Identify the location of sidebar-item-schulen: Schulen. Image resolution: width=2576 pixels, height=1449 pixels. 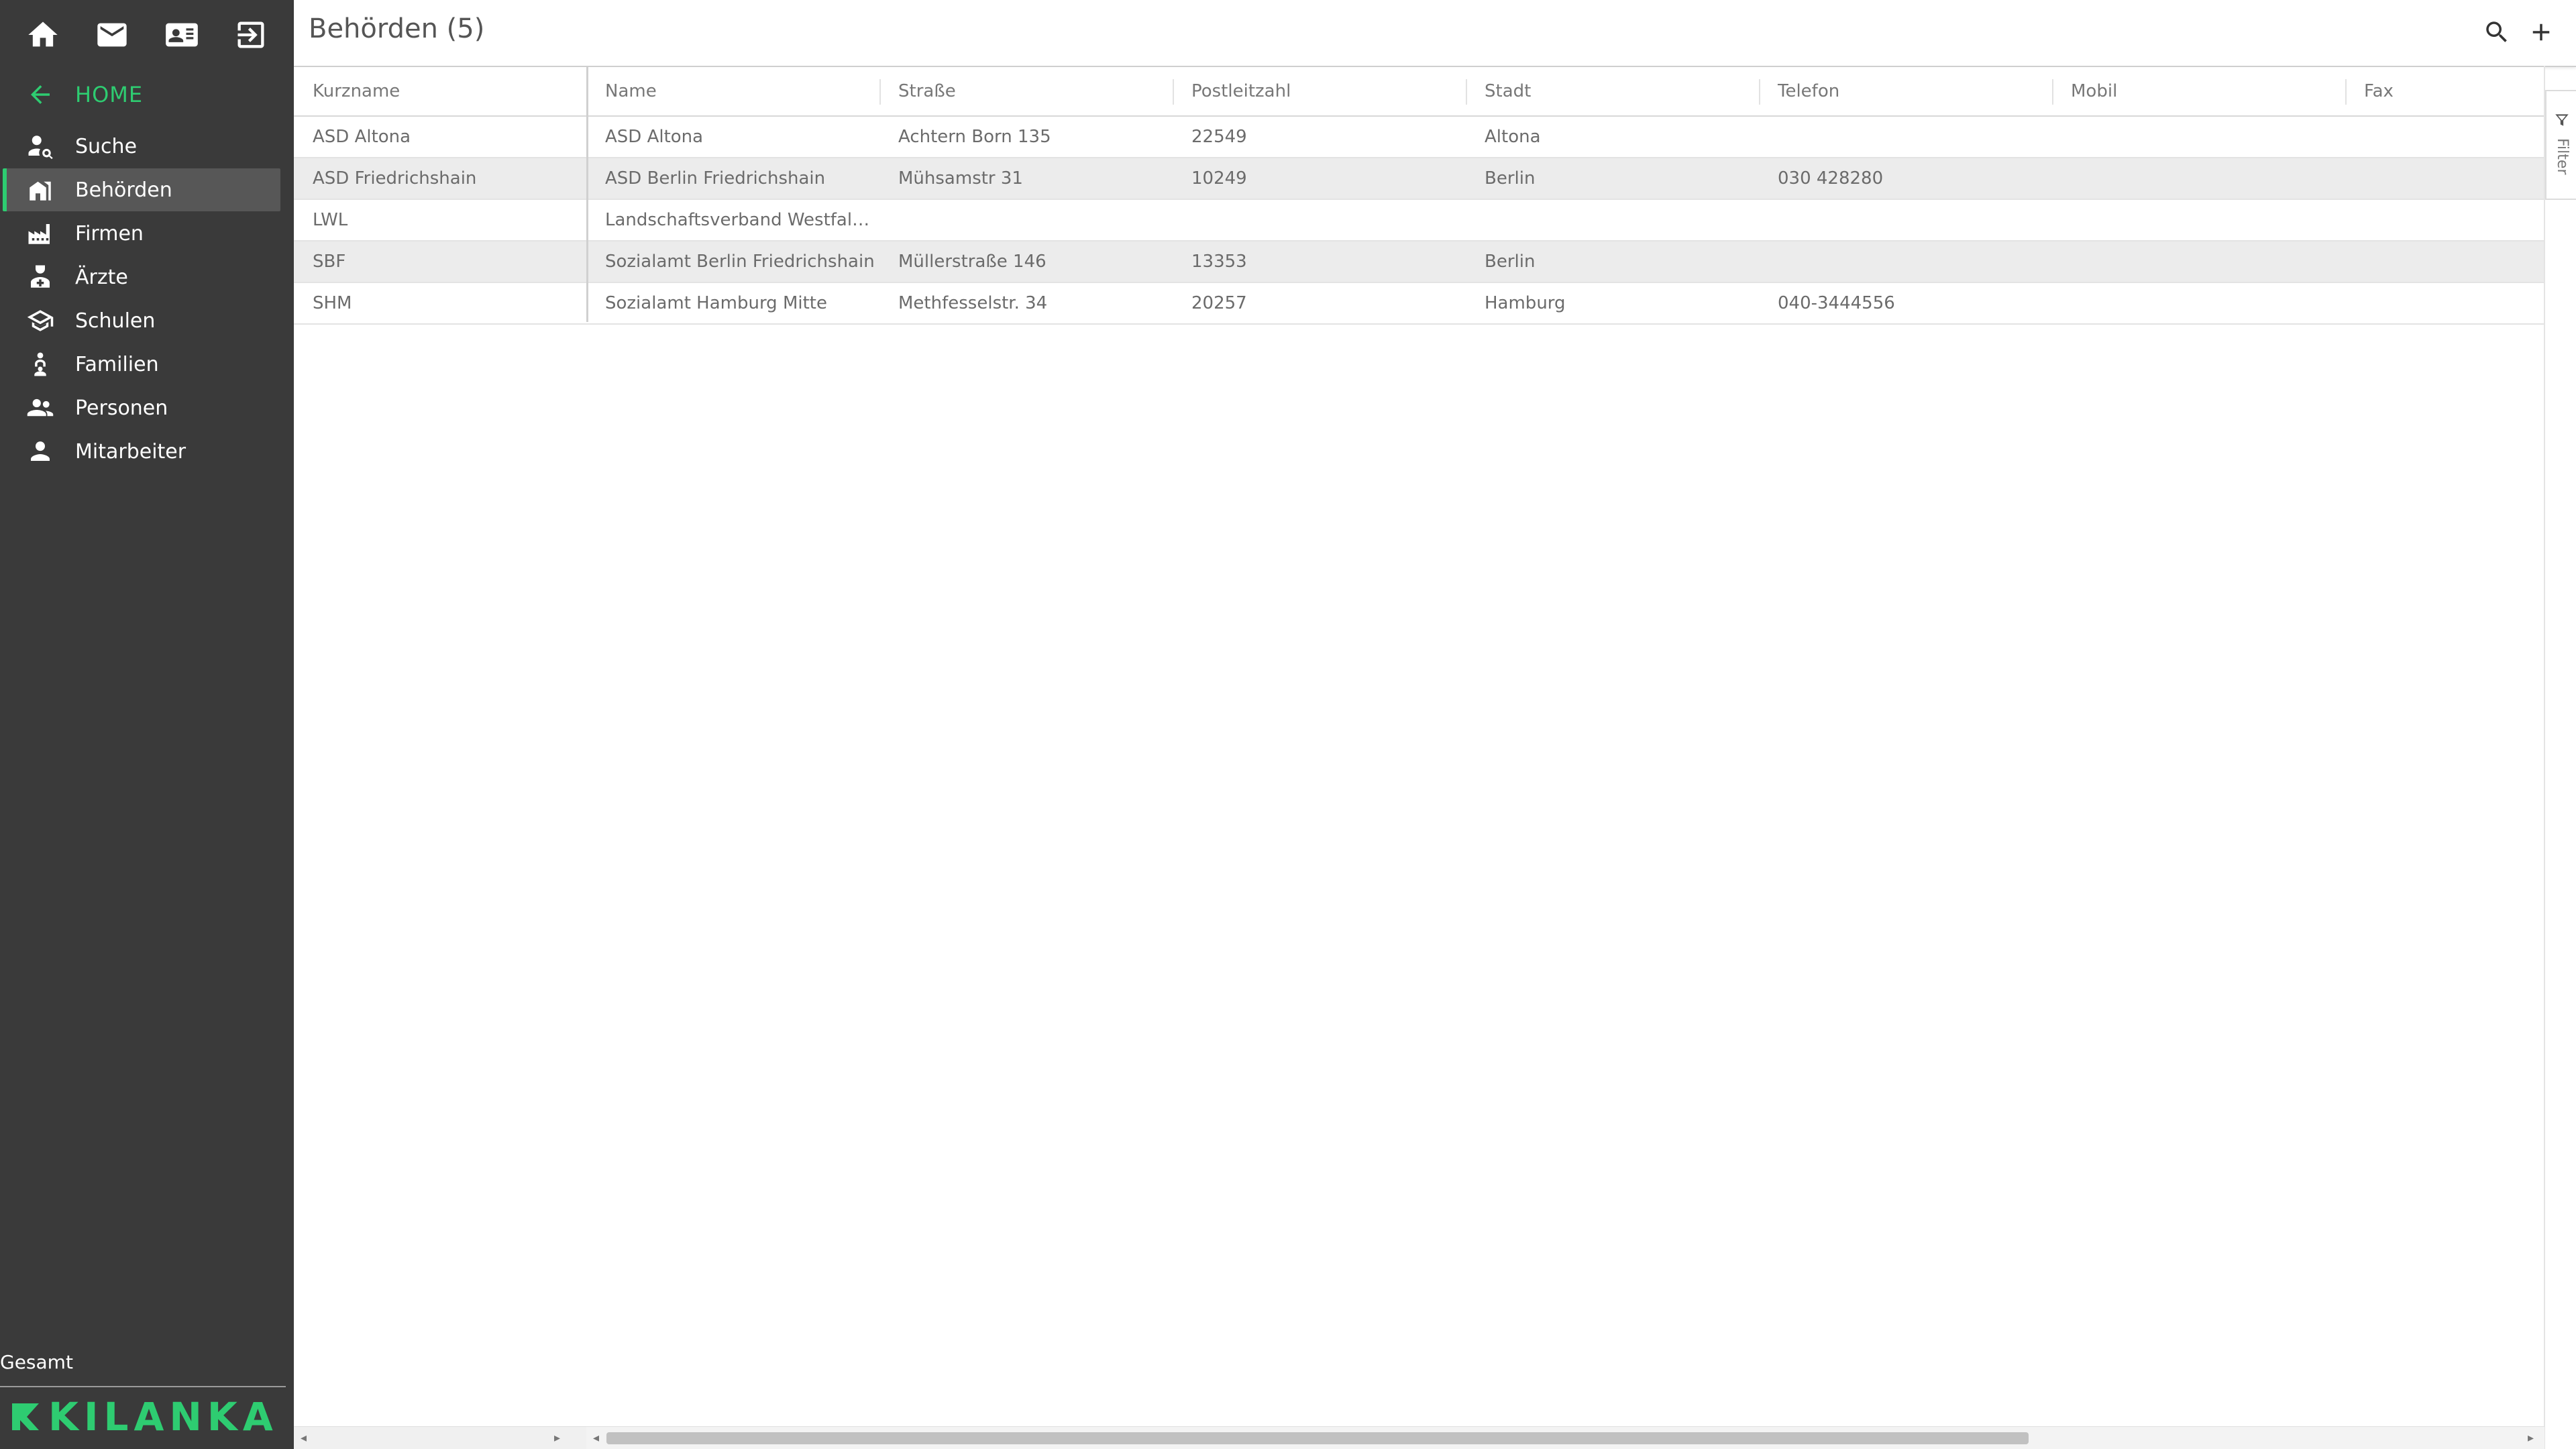
(141, 320).